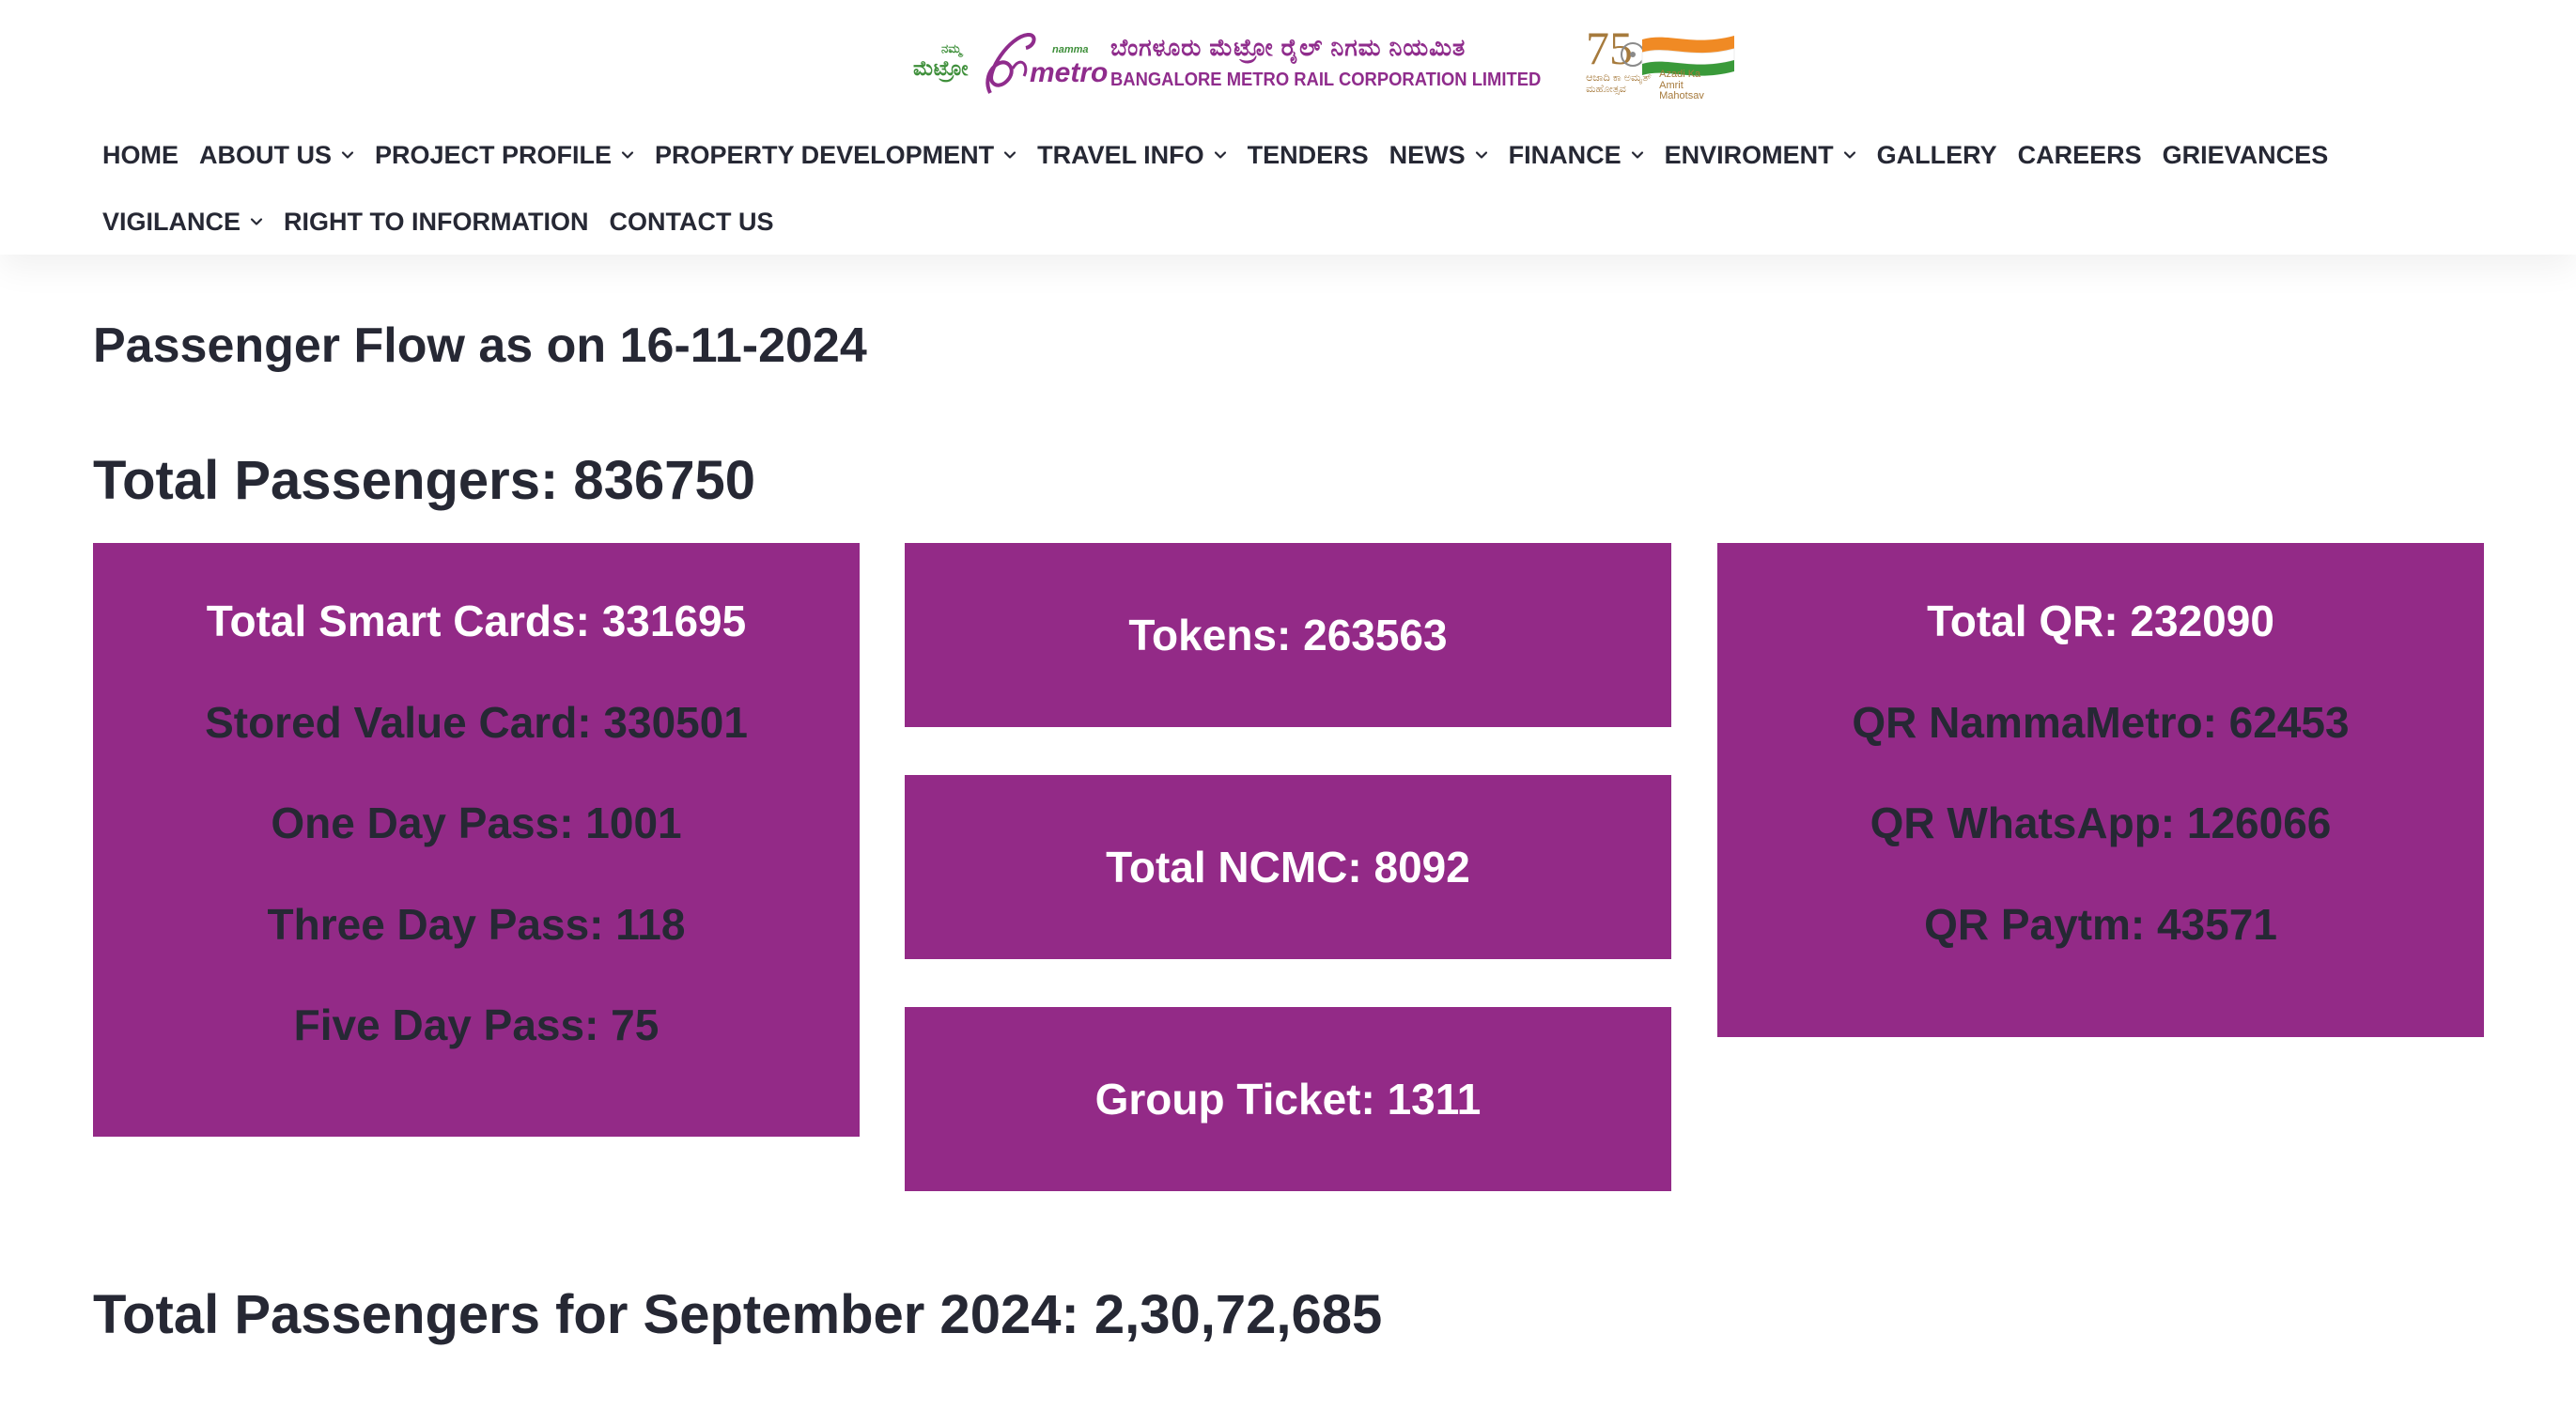 The image size is (2576, 1426). Describe the element at coordinates (1120, 154) in the screenshot. I see `nav-item-label: TRAVEL INFO` at that location.